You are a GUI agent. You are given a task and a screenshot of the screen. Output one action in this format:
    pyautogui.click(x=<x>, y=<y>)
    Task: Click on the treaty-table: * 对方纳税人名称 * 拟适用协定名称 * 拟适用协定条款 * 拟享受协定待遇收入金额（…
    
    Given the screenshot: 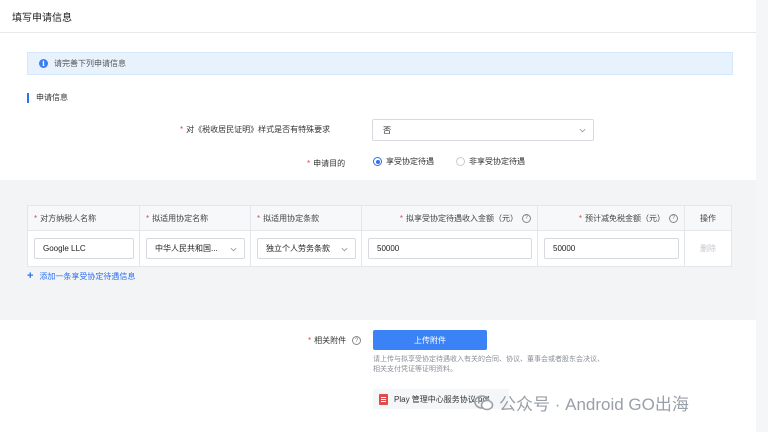 What is the action you would take?
    pyautogui.click(x=379, y=236)
    